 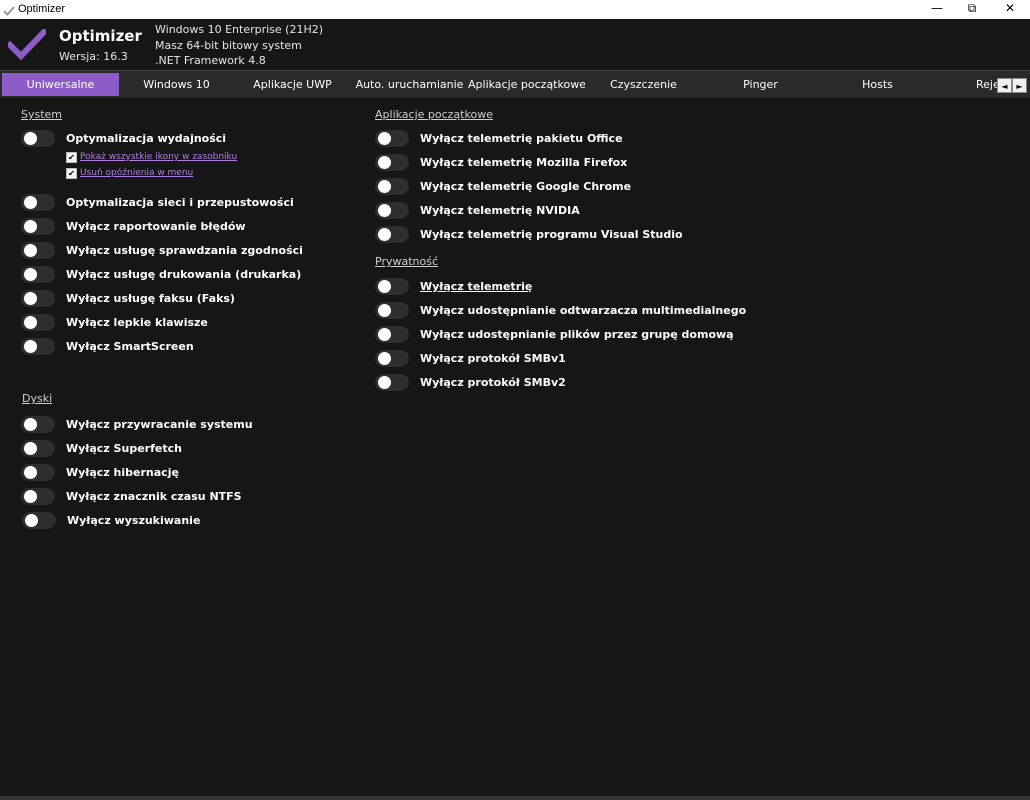 What do you see at coordinates (38, 274) in the screenshot?
I see `toggle-print-service` at bounding box center [38, 274].